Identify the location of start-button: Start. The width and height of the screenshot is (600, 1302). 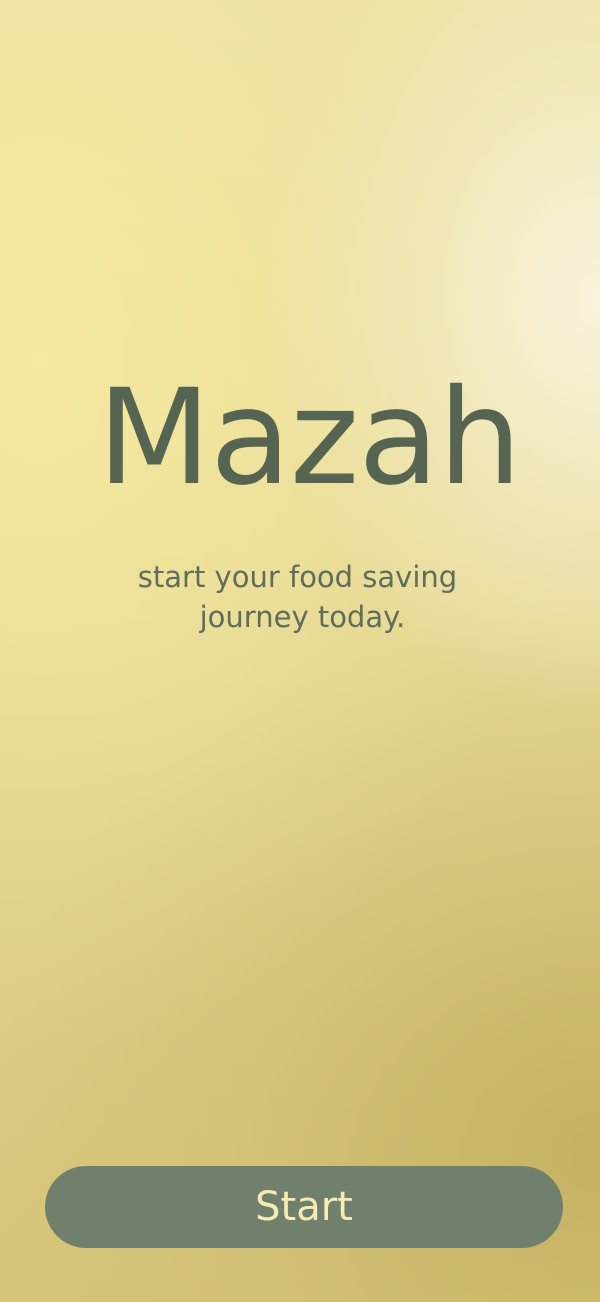
(304, 1207).